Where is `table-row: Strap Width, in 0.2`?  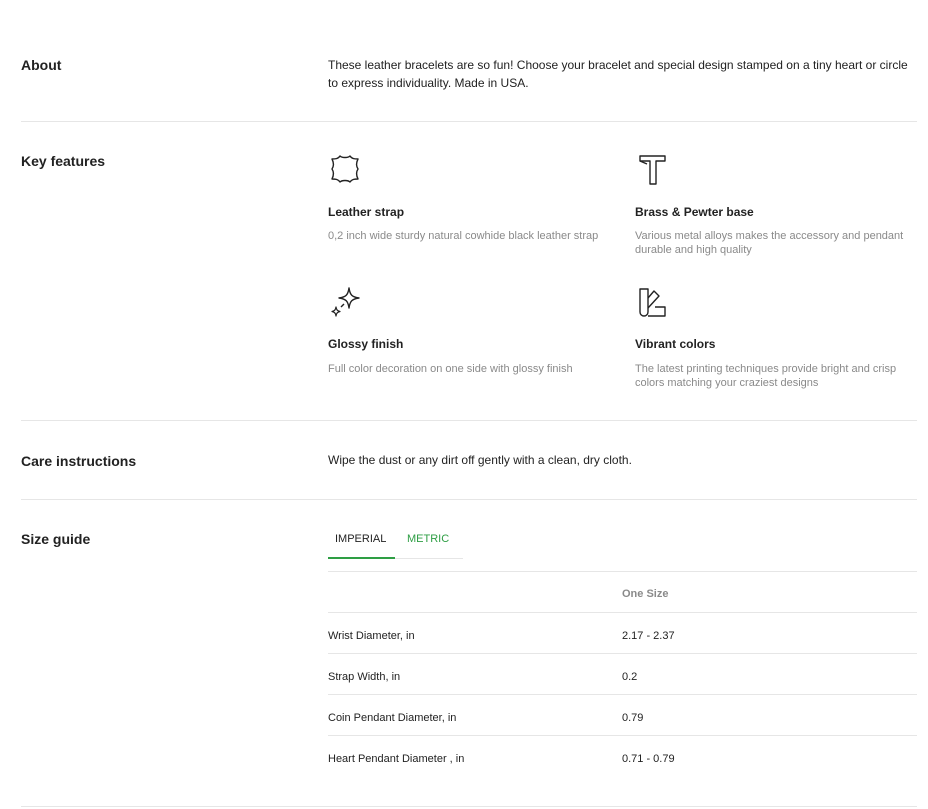
table-row: Strap Width, in 0.2 is located at coordinates (622, 674).